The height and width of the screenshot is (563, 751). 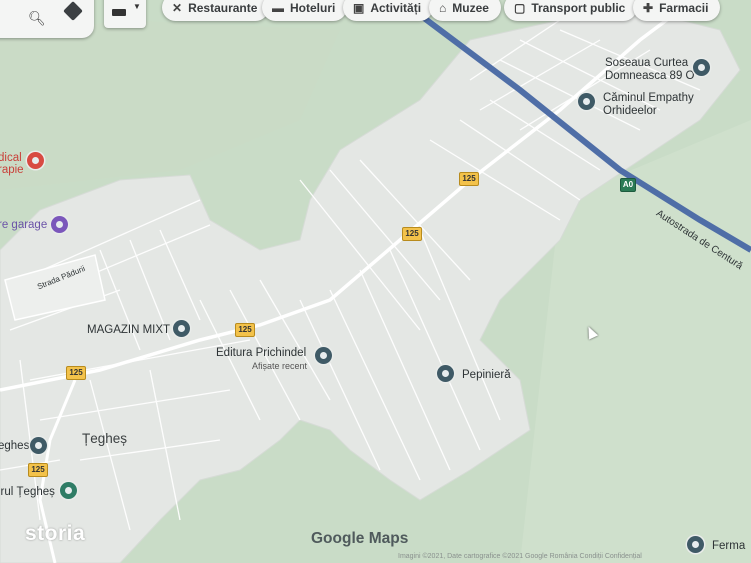 I want to click on label-teghes: Țegheș, so click(x=105, y=438).